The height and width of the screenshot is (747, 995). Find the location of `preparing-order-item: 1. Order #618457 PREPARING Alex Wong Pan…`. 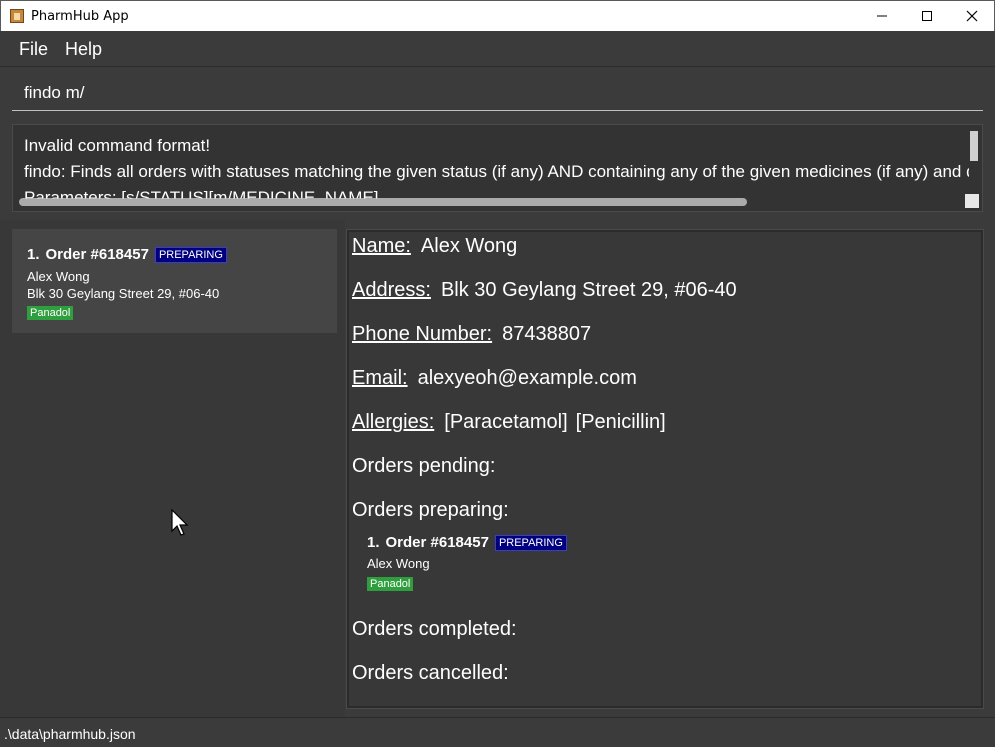

preparing-order-item: 1. Order #618457 PREPARING Alex Wong Pan… is located at coordinates (497, 563).